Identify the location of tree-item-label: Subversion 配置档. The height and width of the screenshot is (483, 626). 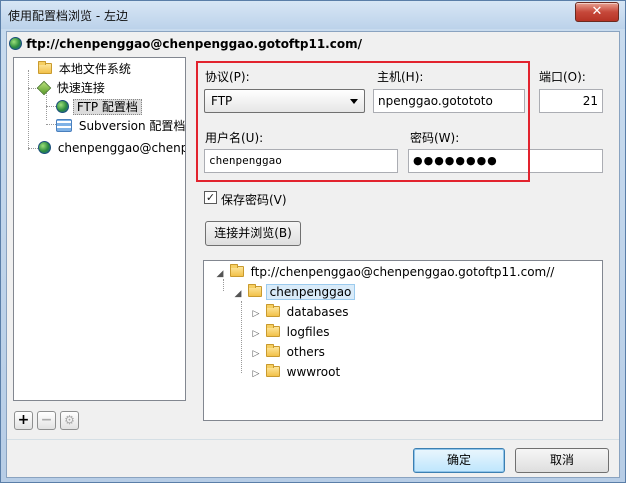
(132, 126).